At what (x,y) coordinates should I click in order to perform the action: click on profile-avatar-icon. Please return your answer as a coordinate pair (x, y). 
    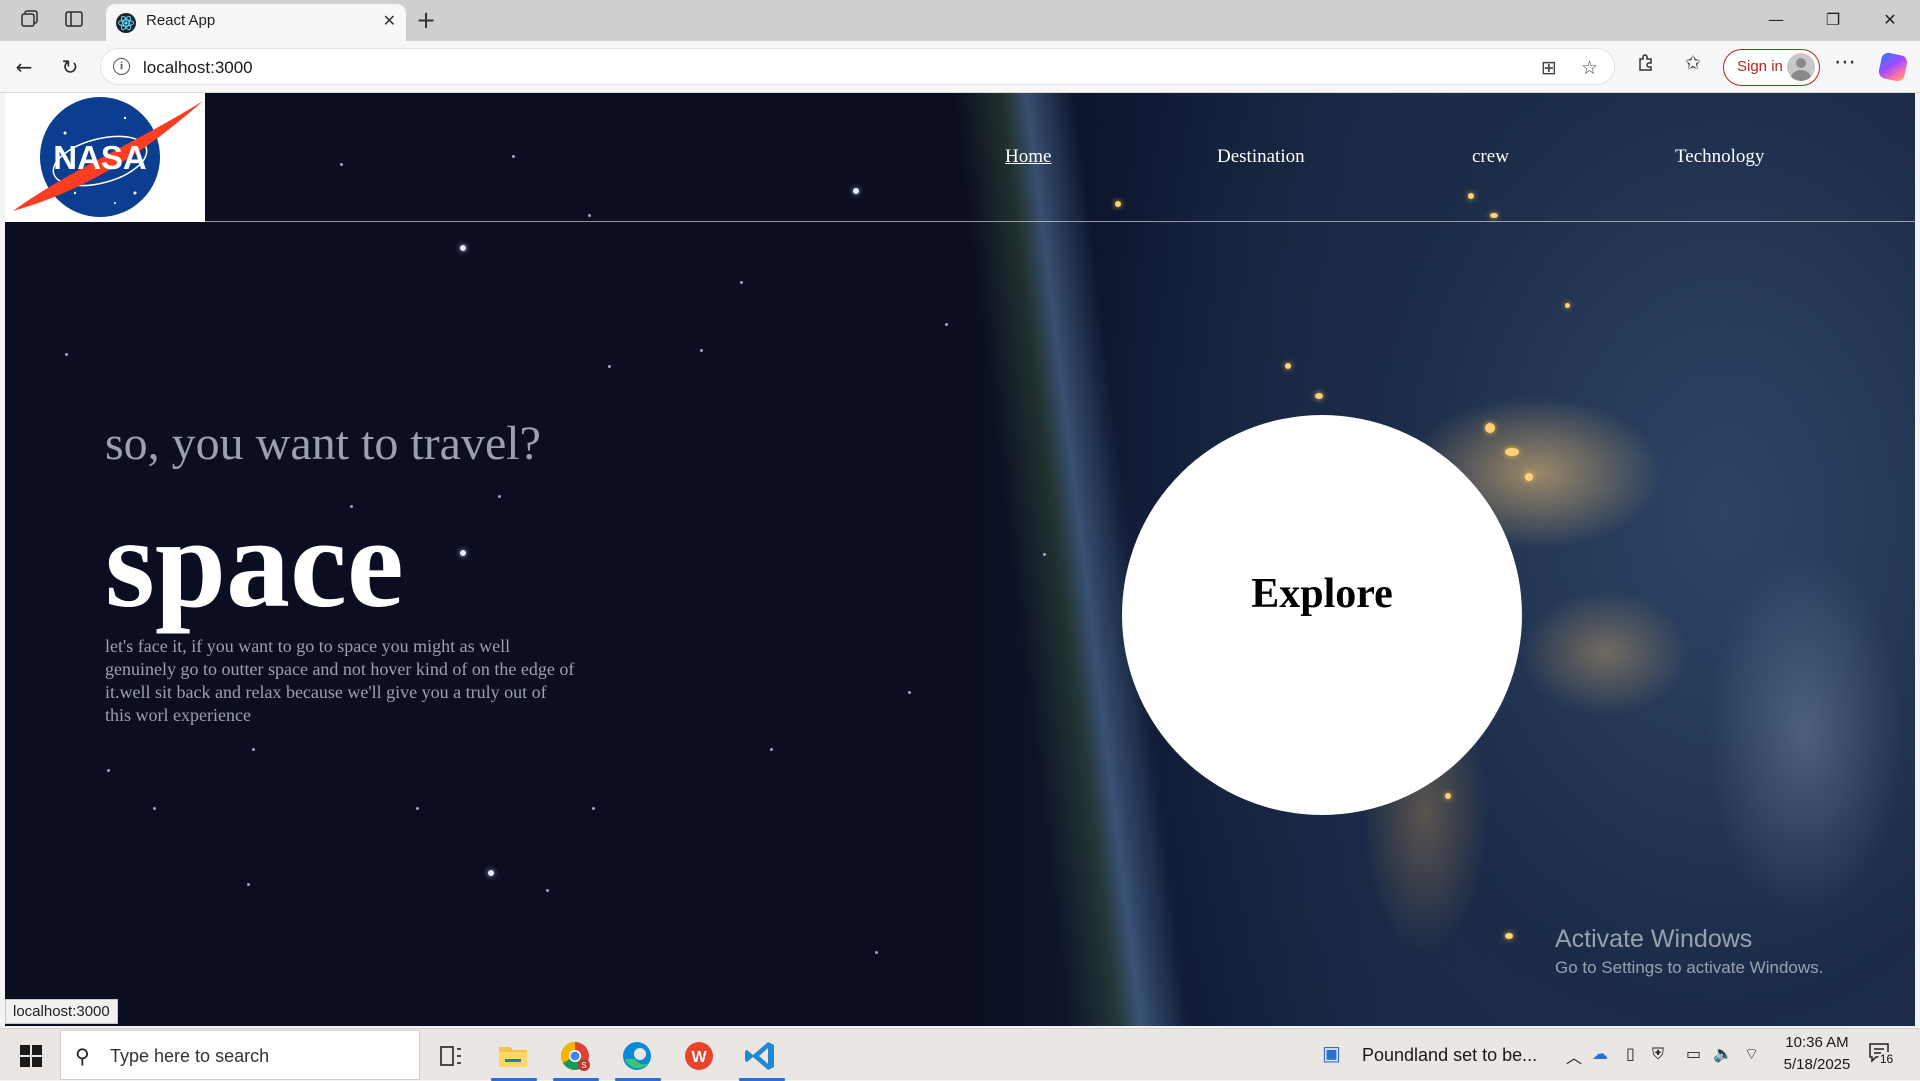
    Looking at the image, I should click on (1801, 67).